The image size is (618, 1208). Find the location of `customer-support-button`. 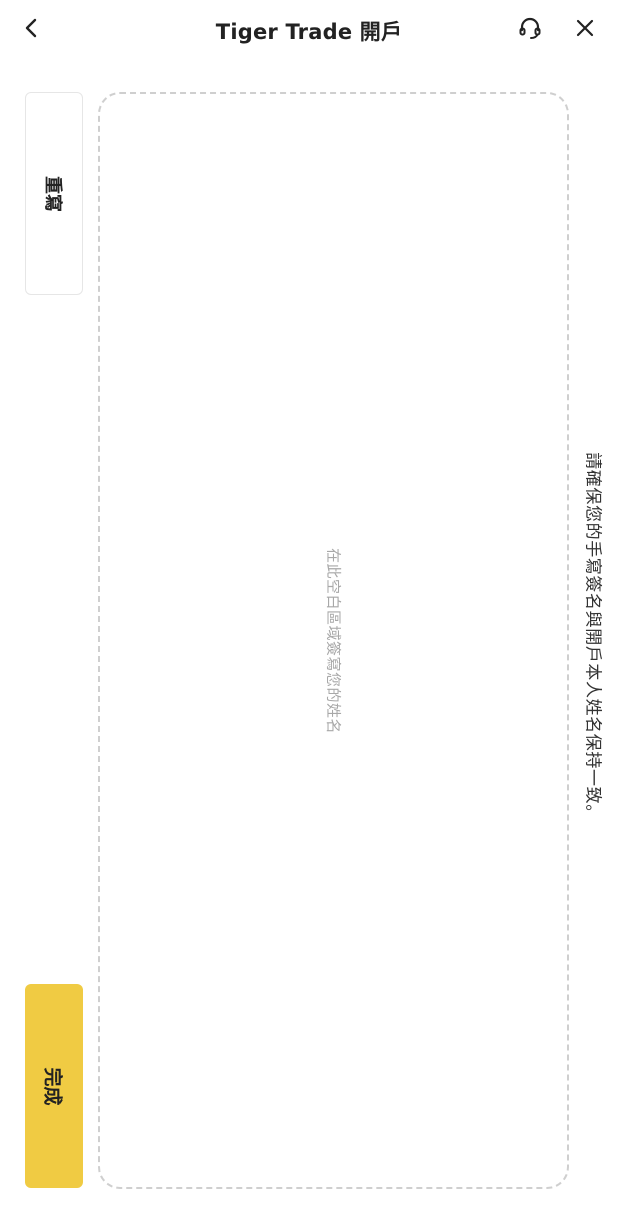

customer-support-button is located at coordinates (530, 30).